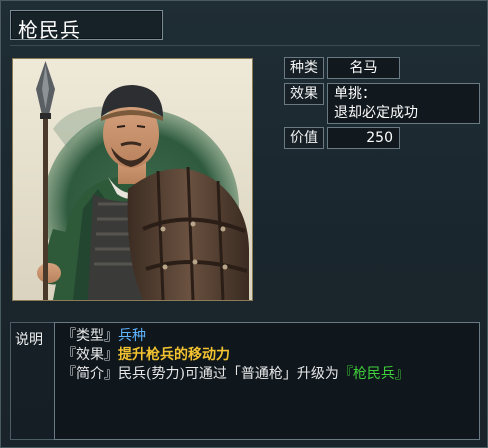 Image resolution: width=488 pixels, height=448 pixels. Describe the element at coordinates (355, 94) in the screenshot. I see `effect-line-1: 单挑：` at that location.